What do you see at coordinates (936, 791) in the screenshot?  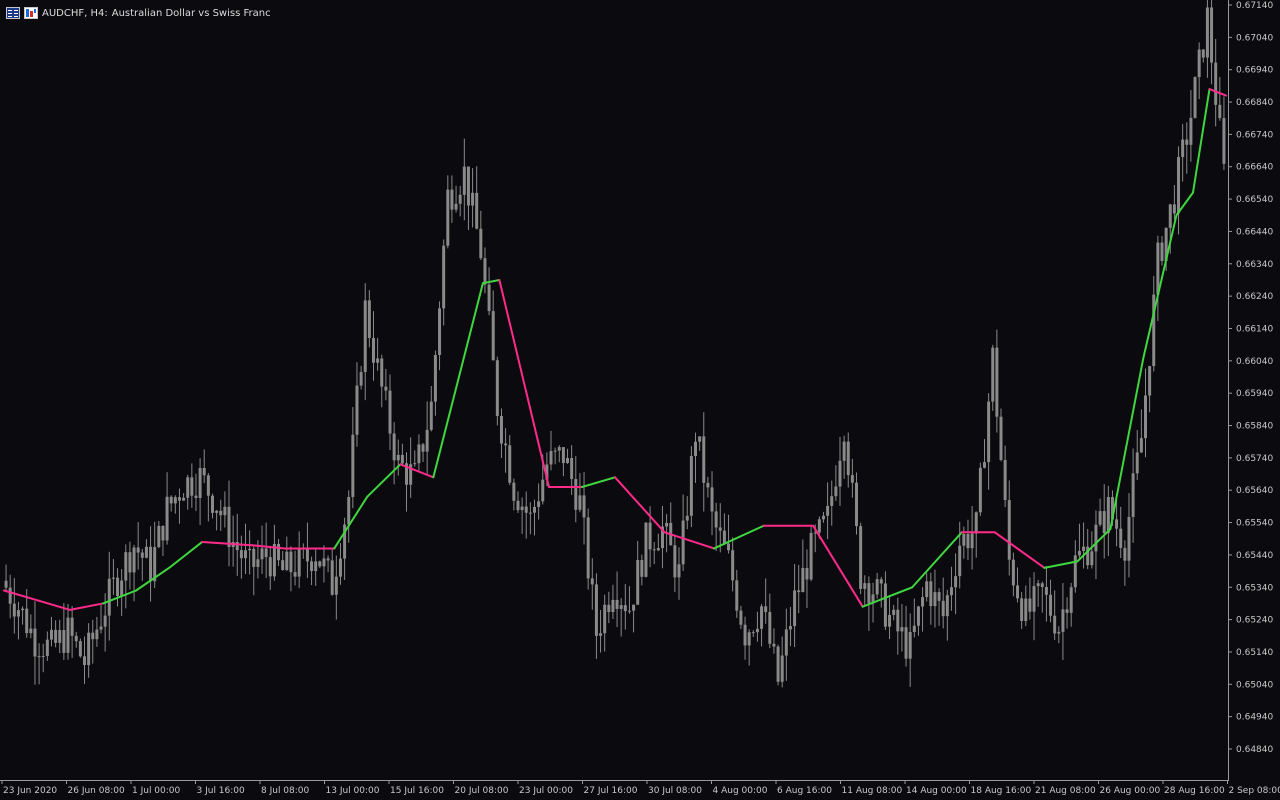 I see `time-label: 14 Aug 00:00` at bounding box center [936, 791].